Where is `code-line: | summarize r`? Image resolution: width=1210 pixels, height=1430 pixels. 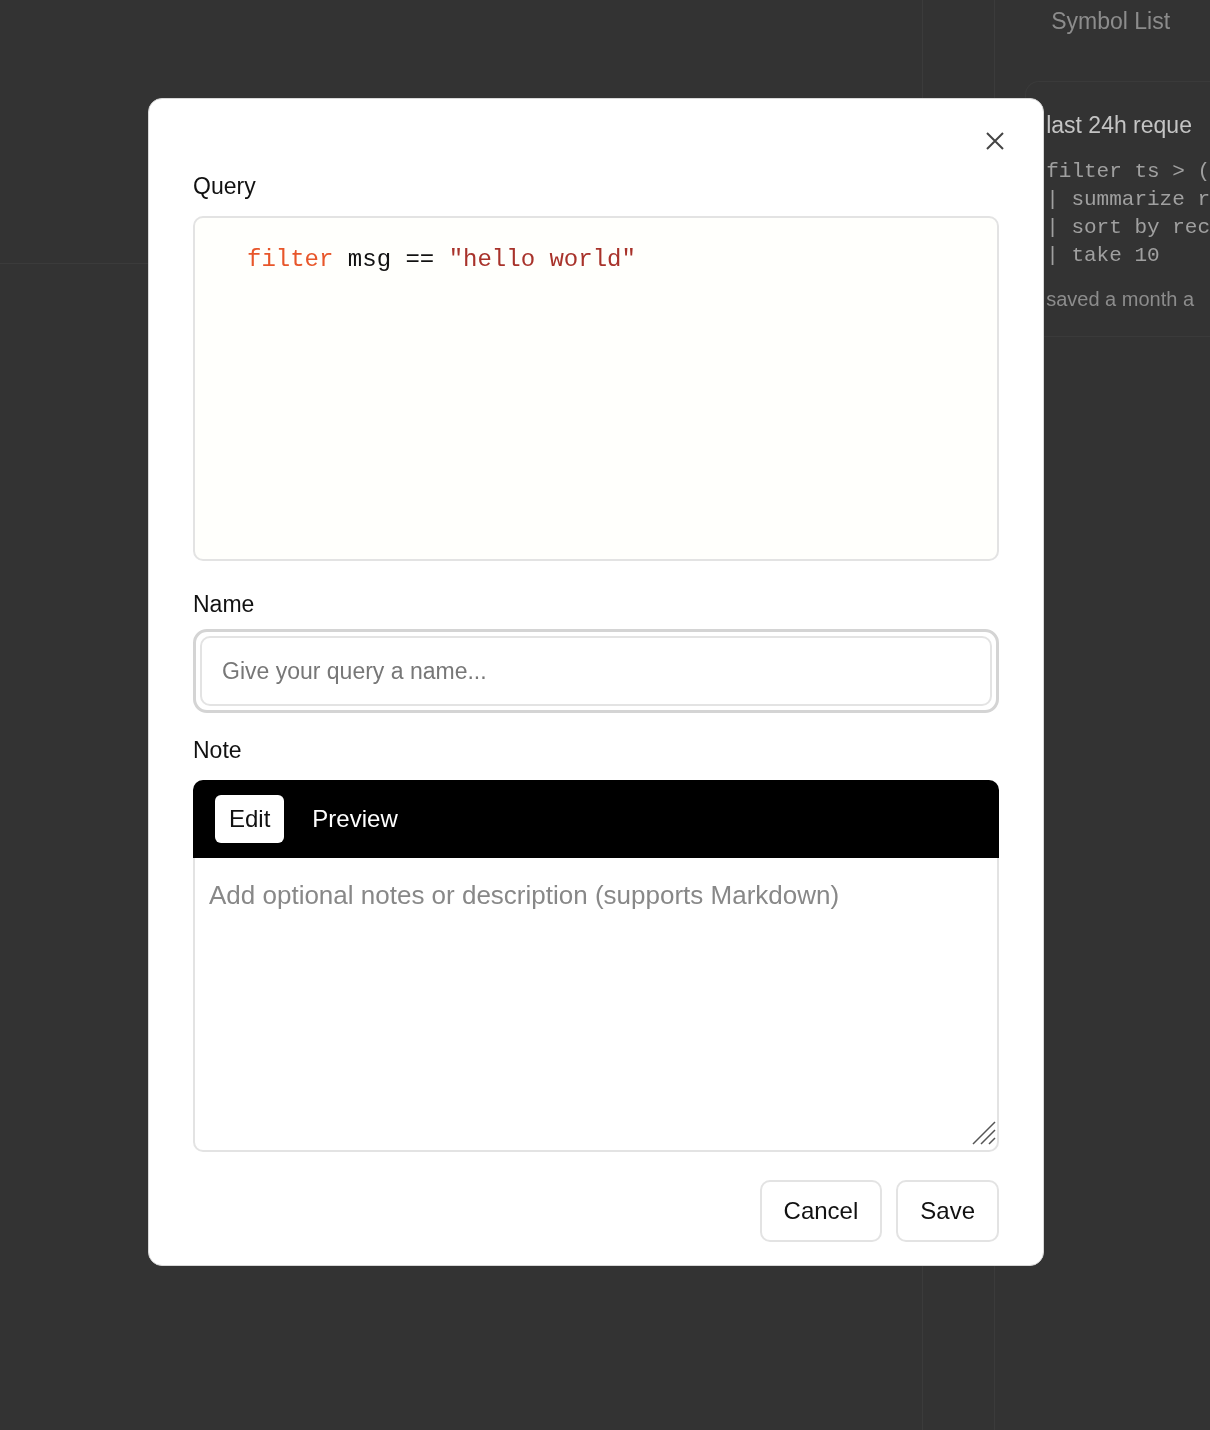 code-line: | summarize r is located at coordinates (1128, 200).